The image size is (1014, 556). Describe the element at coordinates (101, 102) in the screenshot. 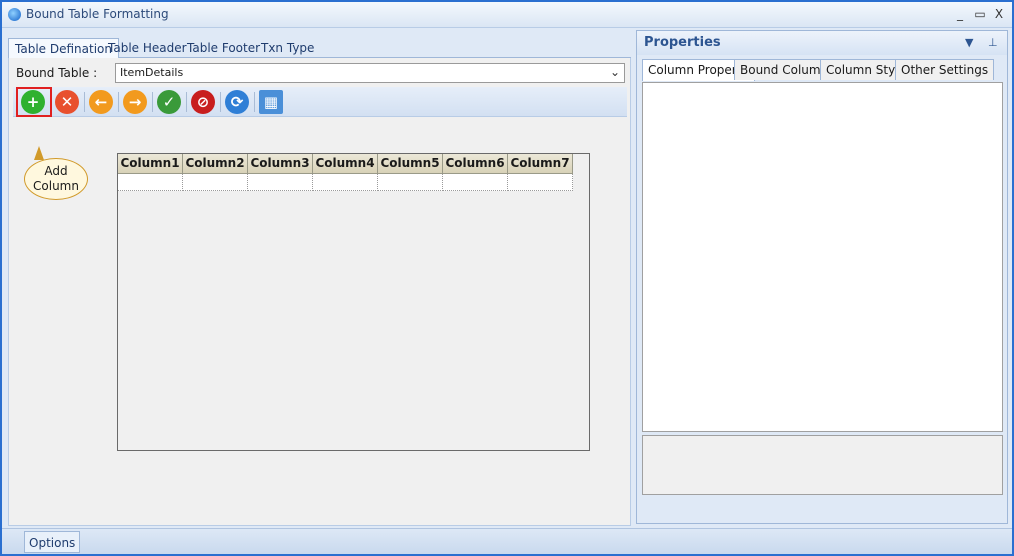

I see `move-left-icon: ←` at that location.